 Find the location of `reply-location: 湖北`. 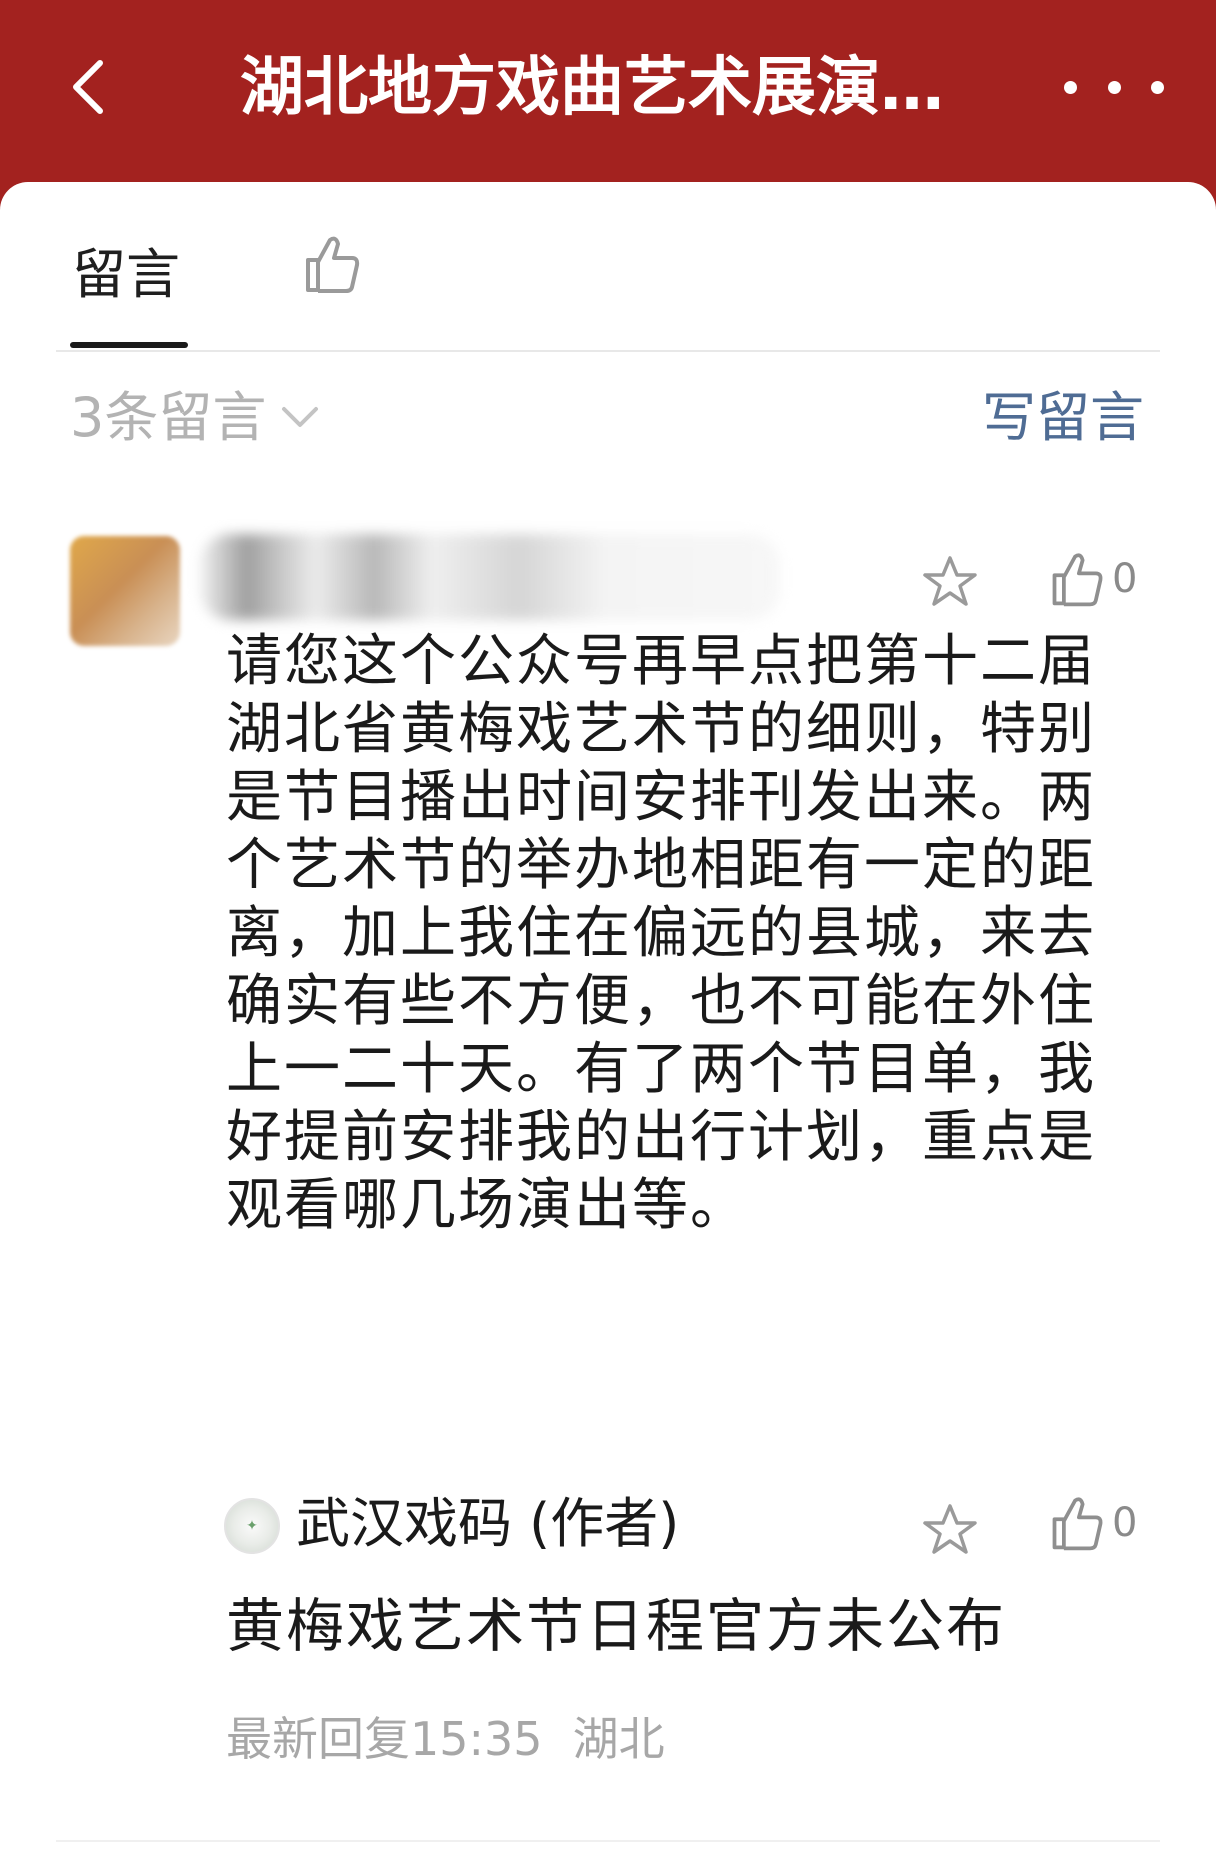

reply-location: 湖北 is located at coordinates (618, 1739).